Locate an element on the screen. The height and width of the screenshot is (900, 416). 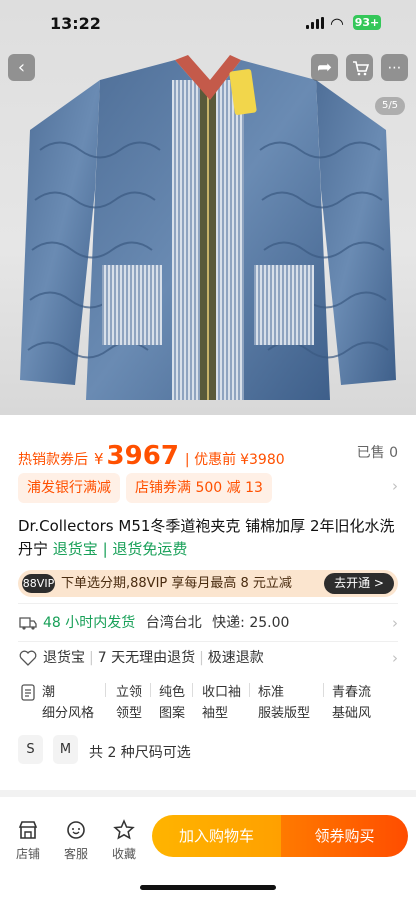
chat-icon is located at coordinates (76, 830).